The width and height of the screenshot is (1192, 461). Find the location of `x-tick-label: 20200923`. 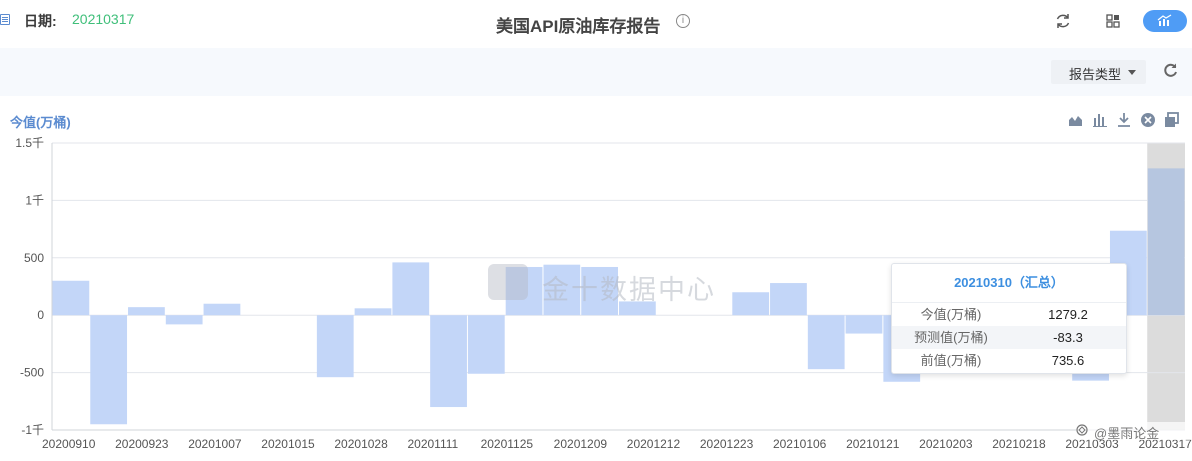

x-tick-label: 20200923 is located at coordinates (142, 444).